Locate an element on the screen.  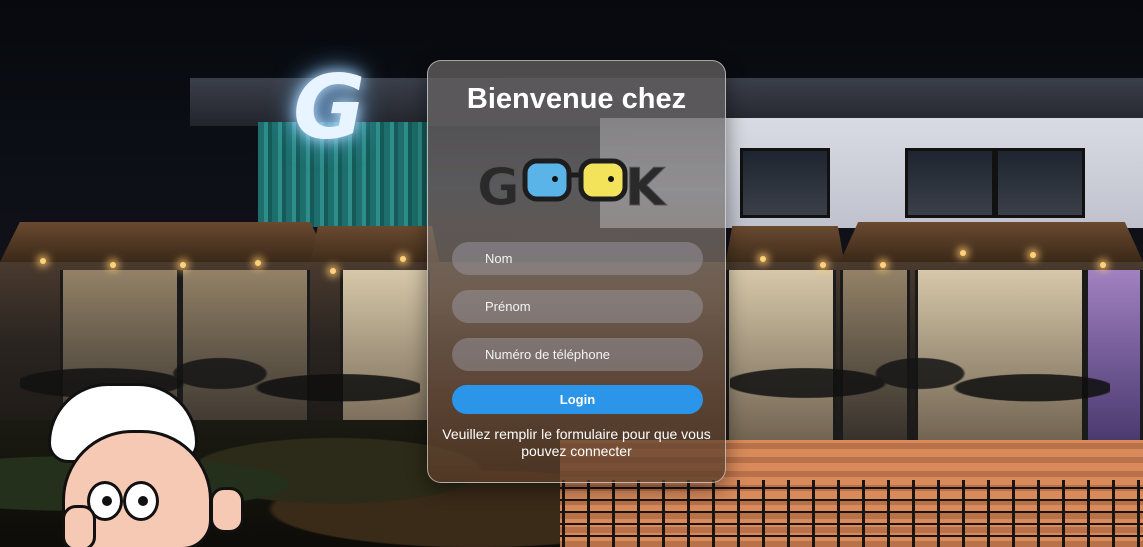
svg-text: K is located at coordinates (646, 188).